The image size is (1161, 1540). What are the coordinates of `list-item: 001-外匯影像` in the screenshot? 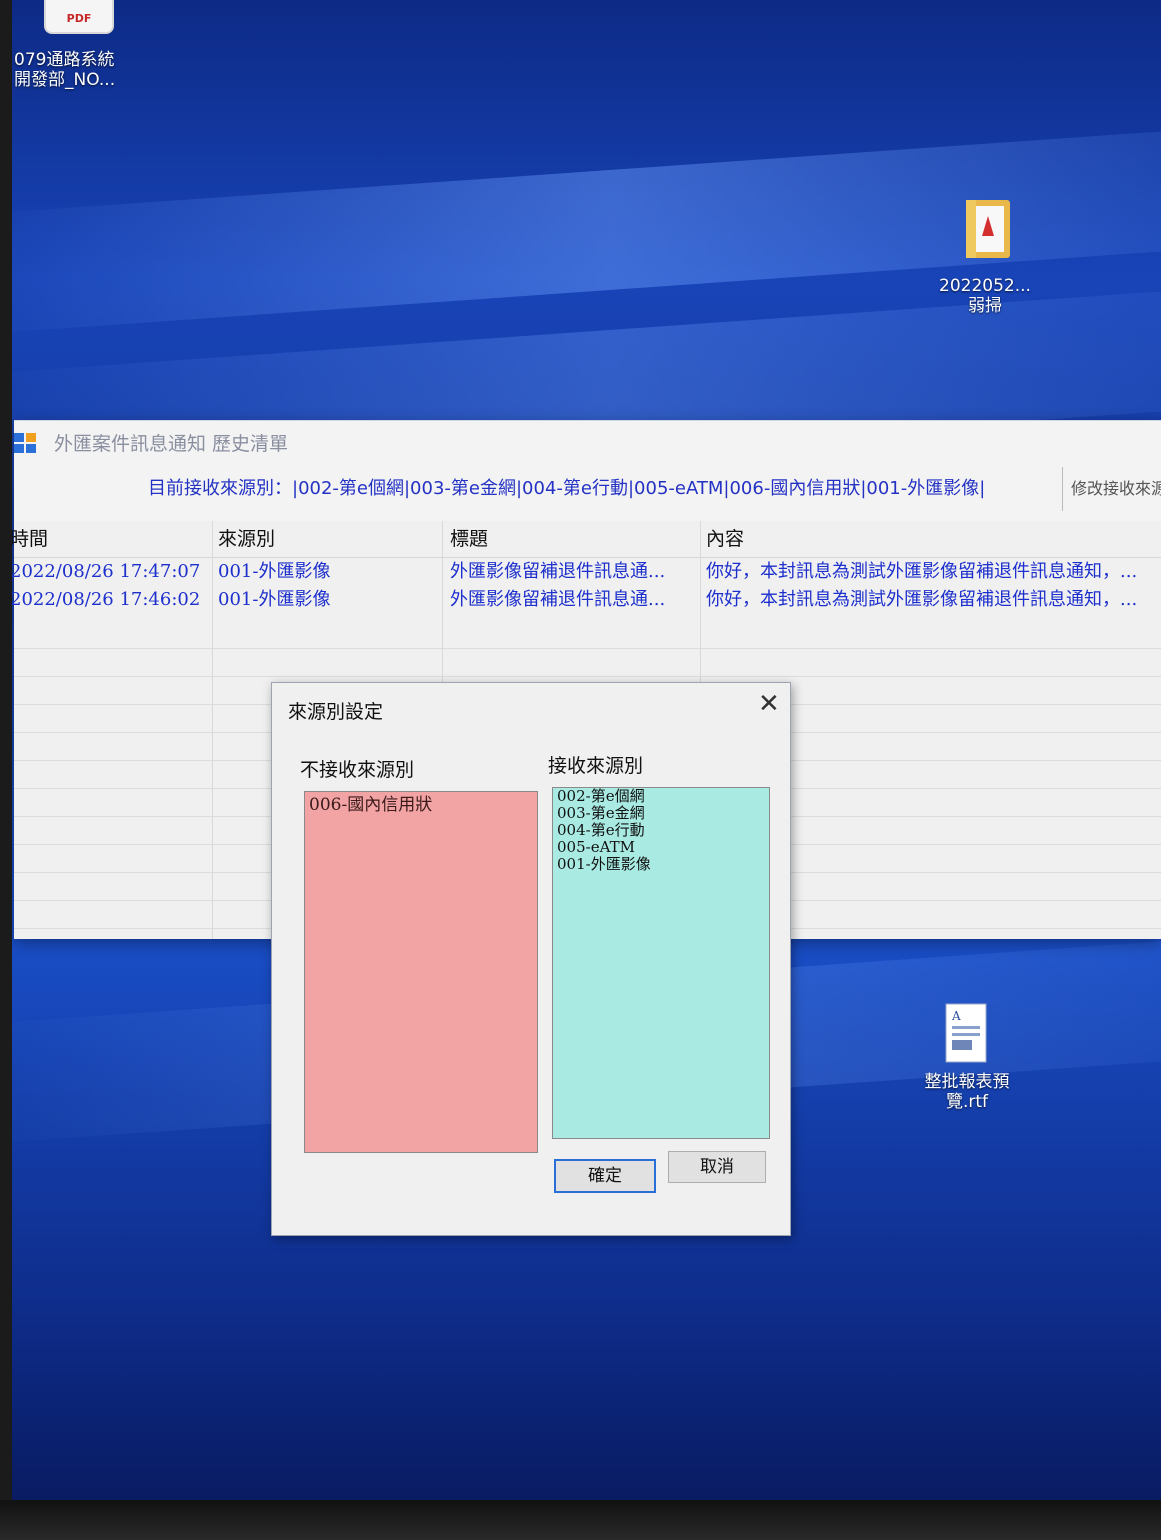 It's located at (661, 864).